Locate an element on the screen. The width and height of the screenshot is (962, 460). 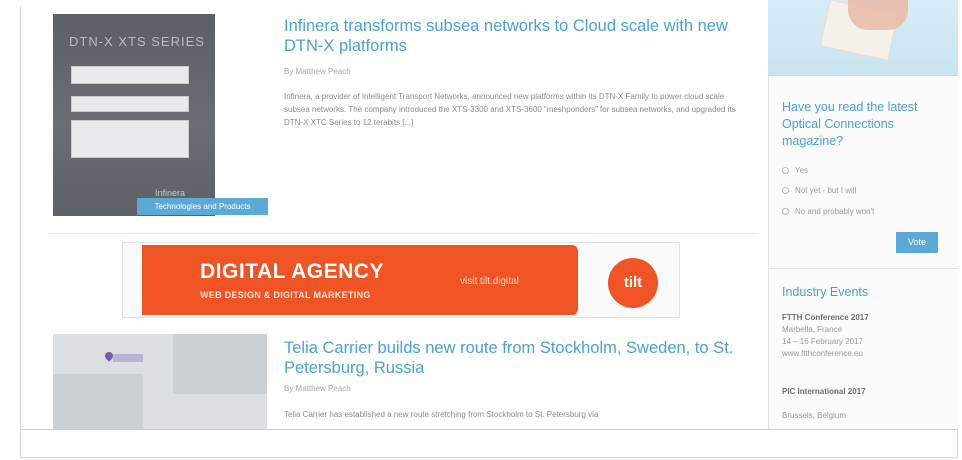
event-date: 14 – 16 February 2017 is located at coordinates (822, 341).